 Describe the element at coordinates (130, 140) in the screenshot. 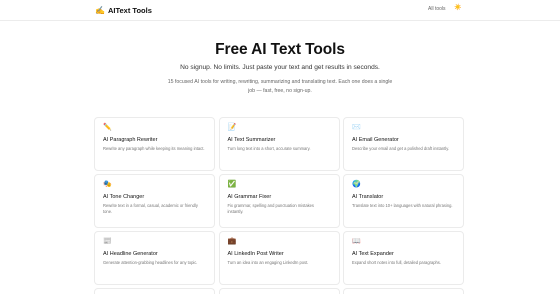

I see `tool-card-title: AI Paragraph Rewriter` at that location.